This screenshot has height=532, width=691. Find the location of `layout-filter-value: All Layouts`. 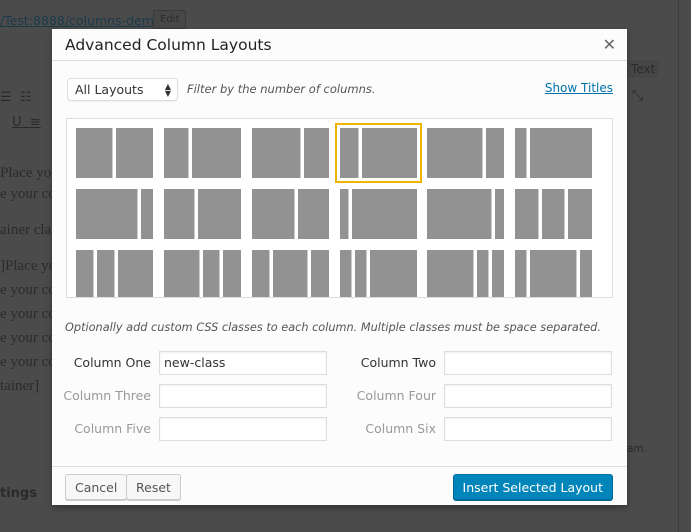

layout-filter-value: All Layouts is located at coordinates (109, 89).